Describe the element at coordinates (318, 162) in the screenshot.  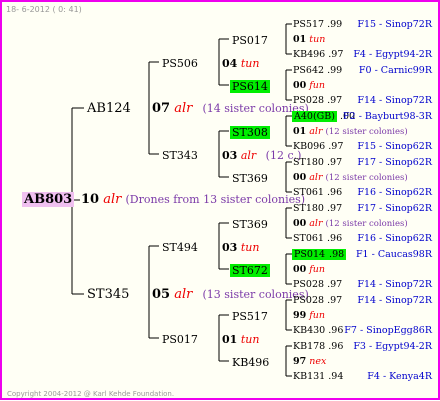
I see `l4-row-9: ST180 .97` at that location.